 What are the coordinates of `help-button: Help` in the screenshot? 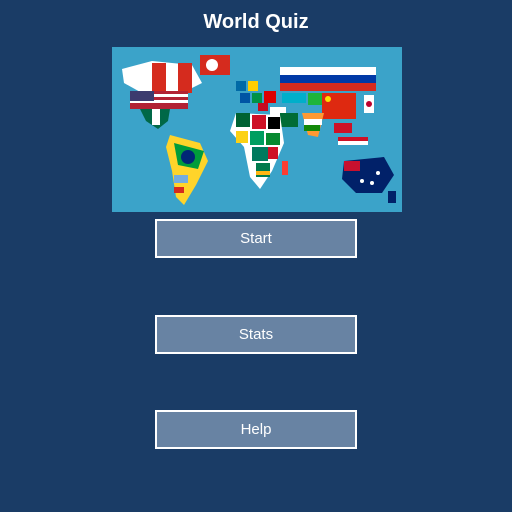 It's located at (256, 429).